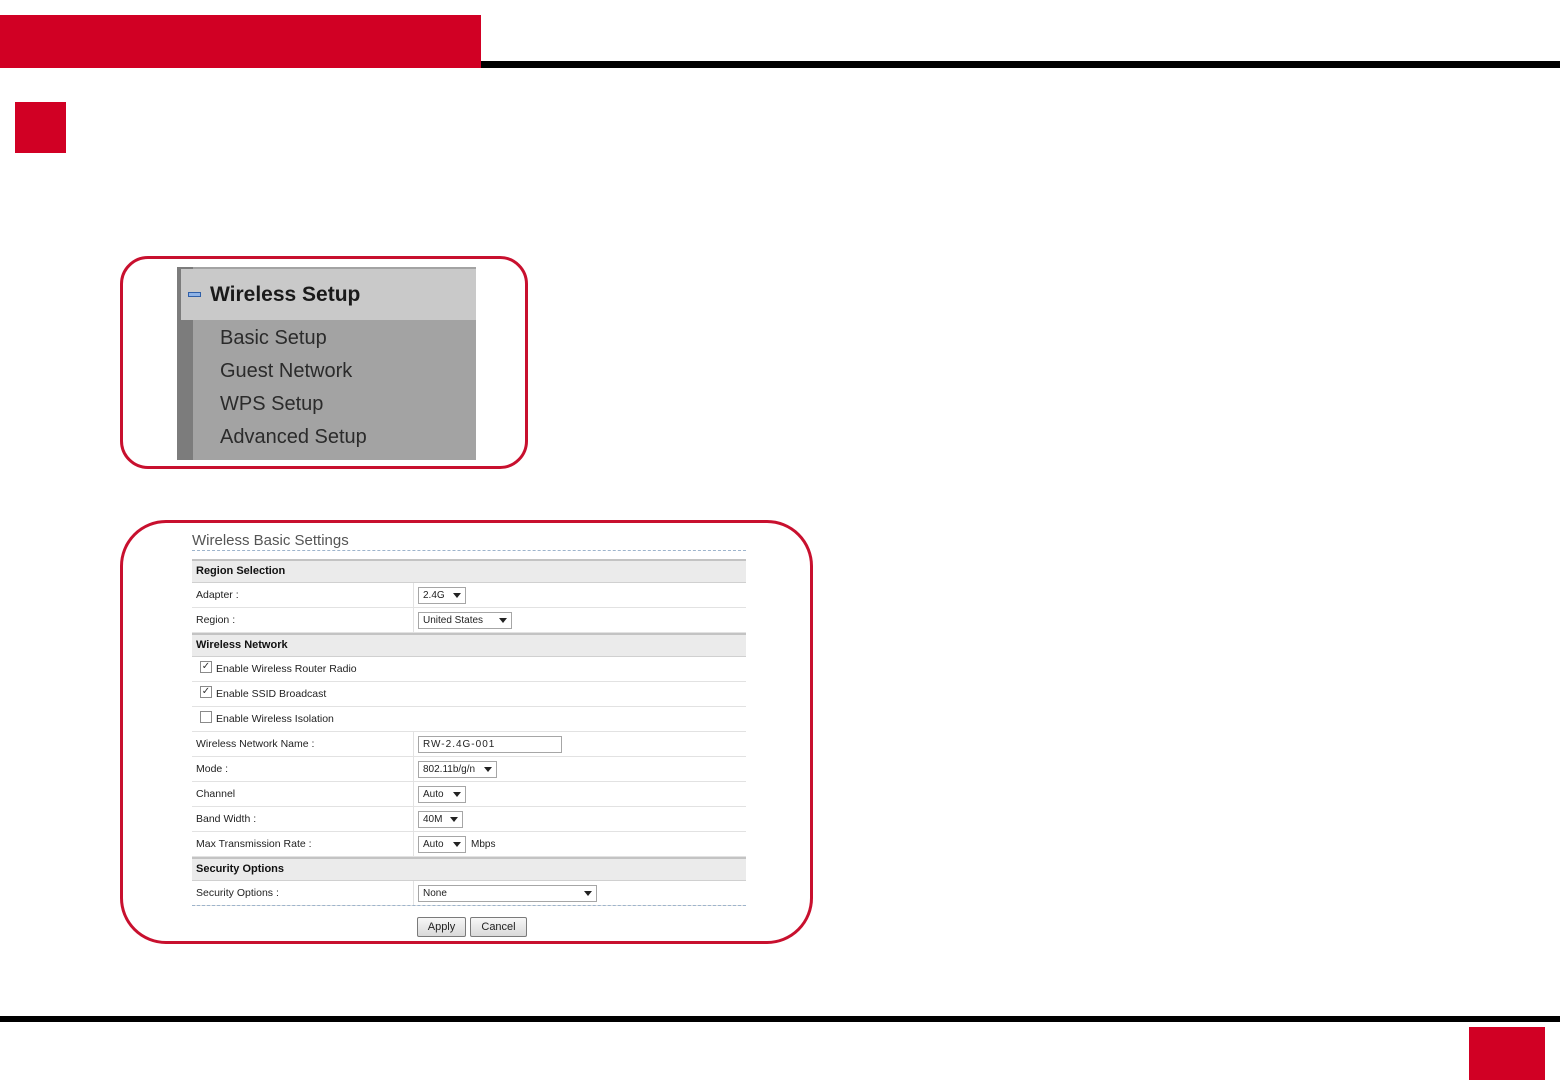 The height and width of the screenshot is (1080, 1560). What do you see at coordinates (483, 844) in the screenshot?
I see `rate-unit: Mbps` at bounding box center [483, 844].